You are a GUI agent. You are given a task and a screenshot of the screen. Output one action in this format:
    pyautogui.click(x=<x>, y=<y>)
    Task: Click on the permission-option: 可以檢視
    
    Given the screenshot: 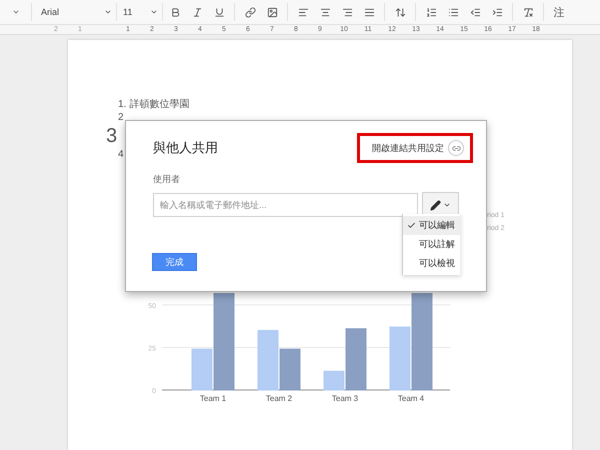 What is the action you would take?
    pyautogui.click(x=431, y=263)
    